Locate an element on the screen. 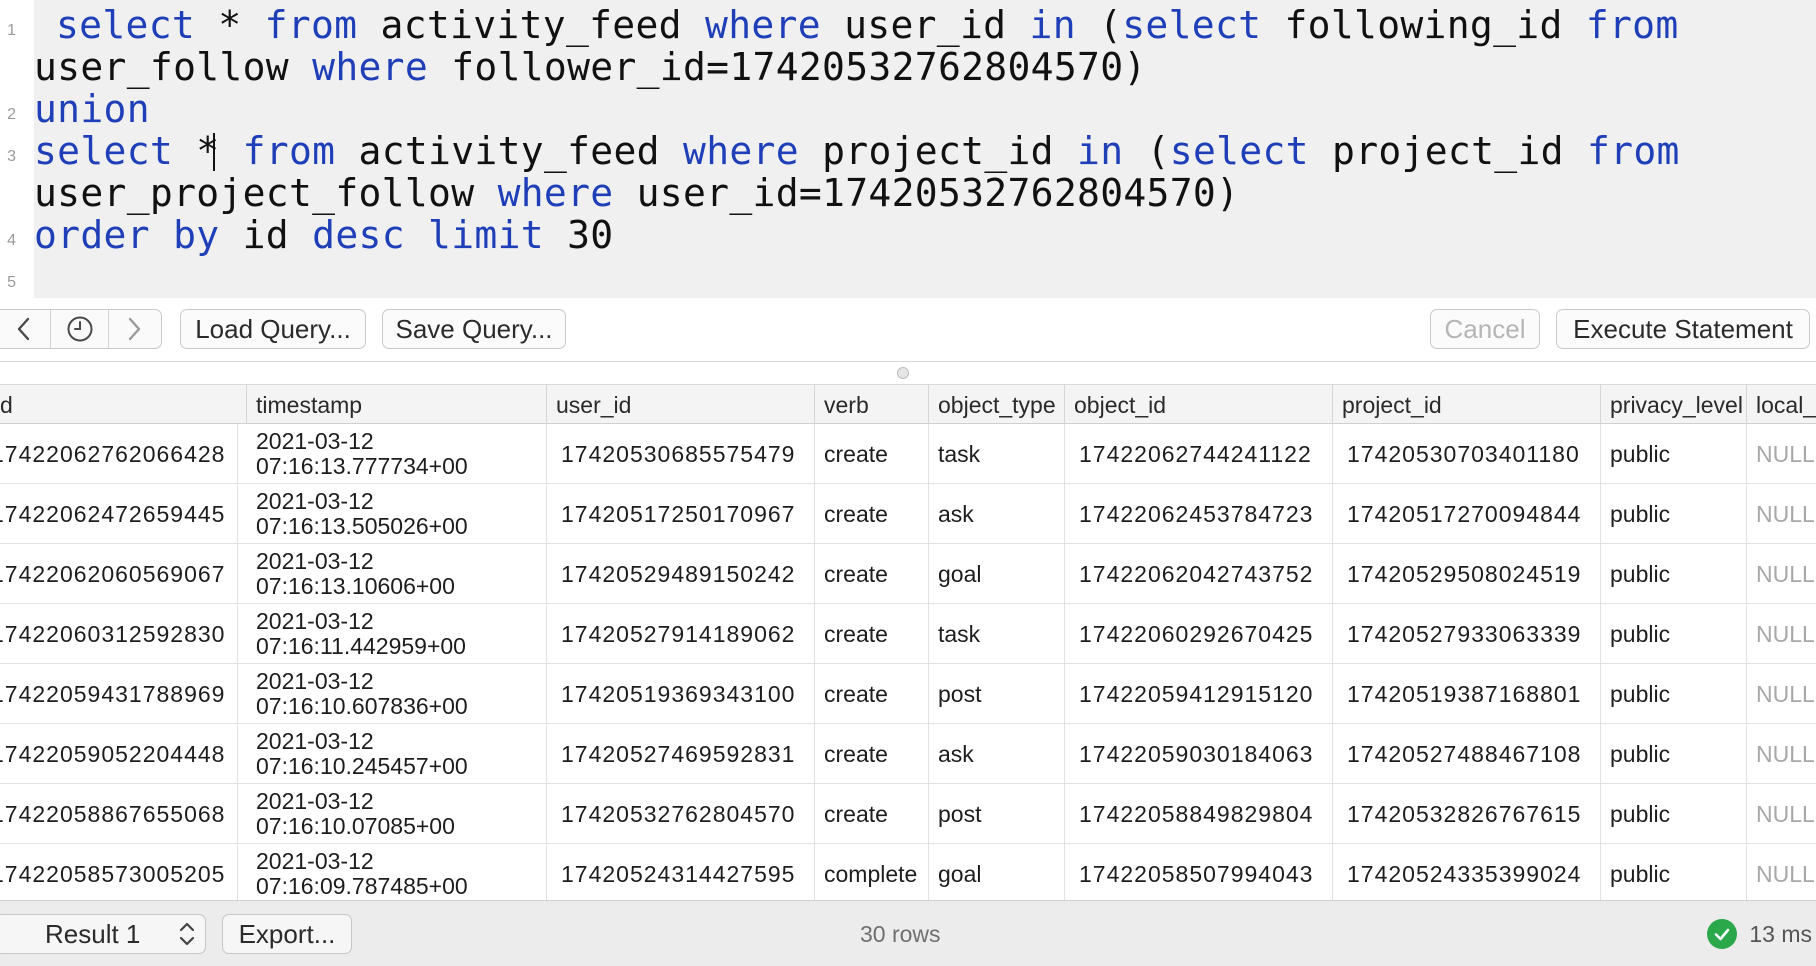  column-header-timestamp: timestamp is located at coordinates (397, 405).